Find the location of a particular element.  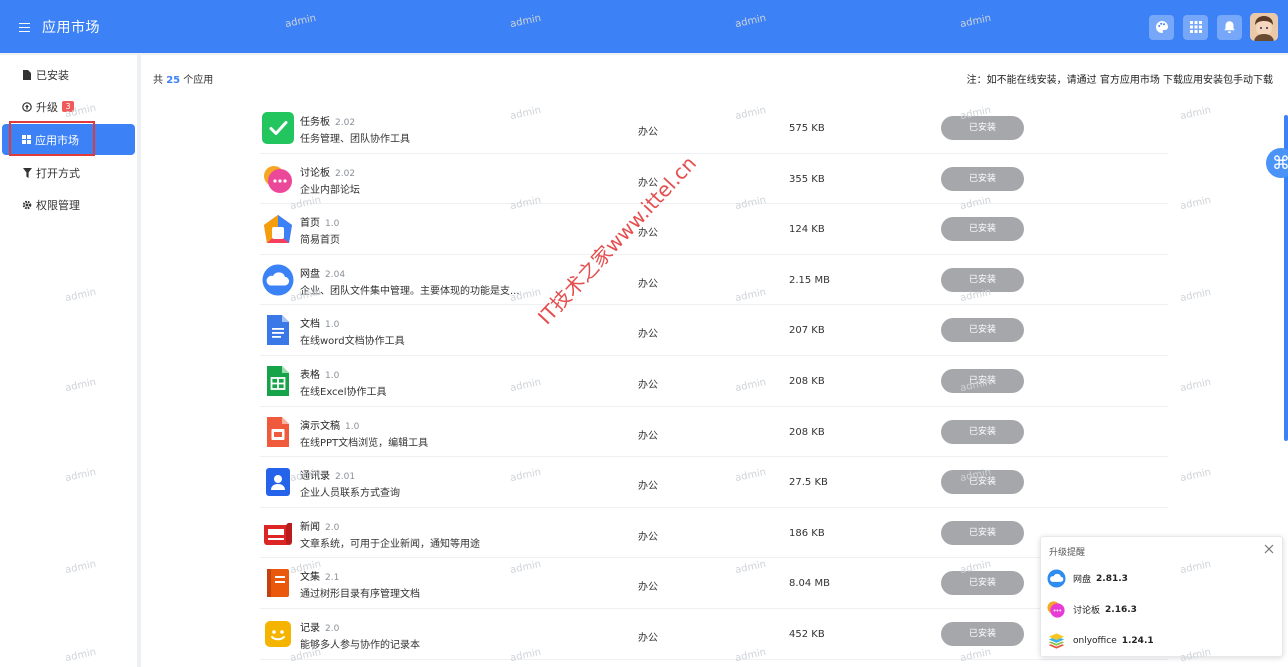

sidebar-item-label: 打开方式 is located at coordinates (58, 173).